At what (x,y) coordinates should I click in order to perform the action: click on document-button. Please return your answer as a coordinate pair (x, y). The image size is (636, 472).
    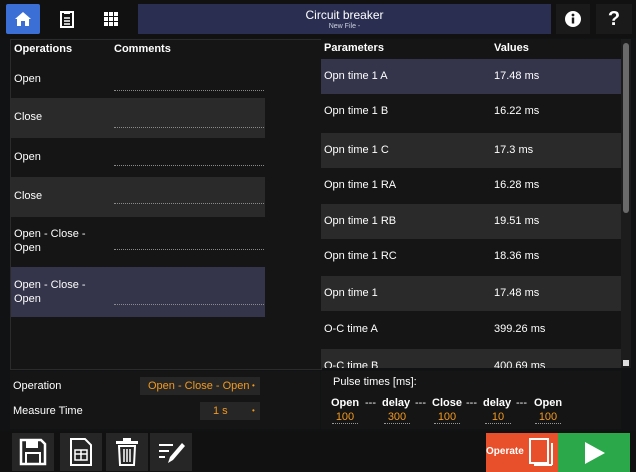
    Looking at the image, I should click on (67, 19).